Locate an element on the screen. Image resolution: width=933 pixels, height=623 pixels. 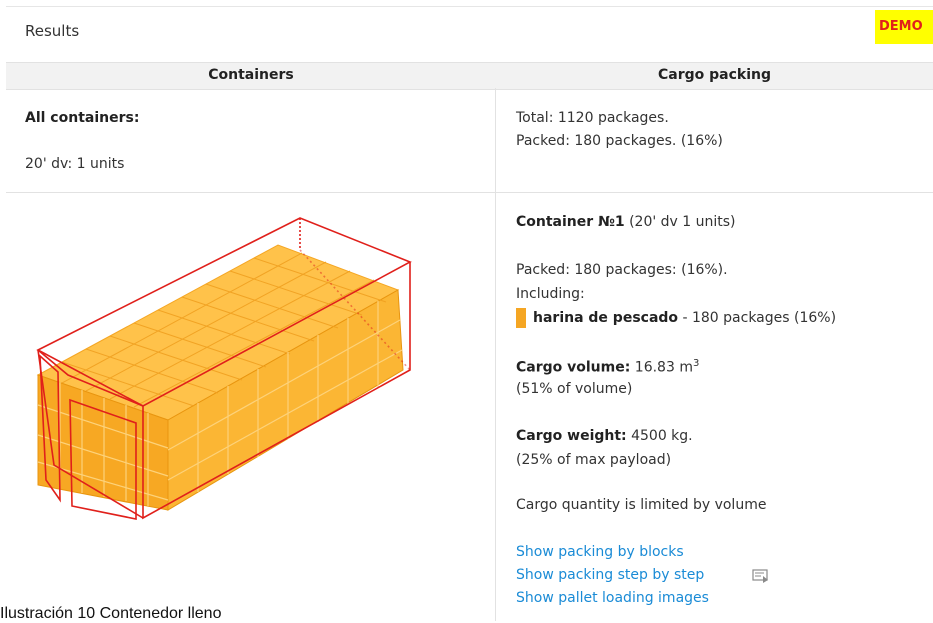
table-header: Containers Cargo packing is located at coordinates (469, 76).